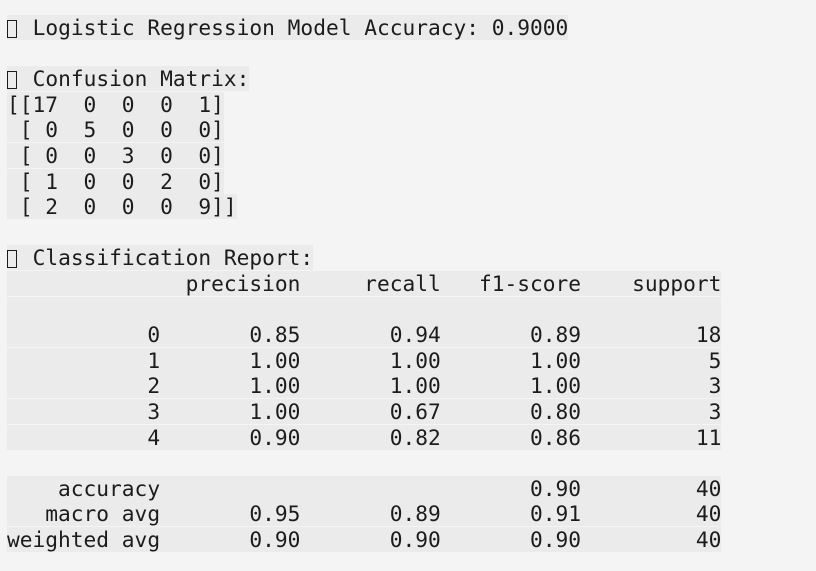 The image size is (816, 571). I want to click on report-summary-row: accuracy 0.90 40, so click(364, 488).